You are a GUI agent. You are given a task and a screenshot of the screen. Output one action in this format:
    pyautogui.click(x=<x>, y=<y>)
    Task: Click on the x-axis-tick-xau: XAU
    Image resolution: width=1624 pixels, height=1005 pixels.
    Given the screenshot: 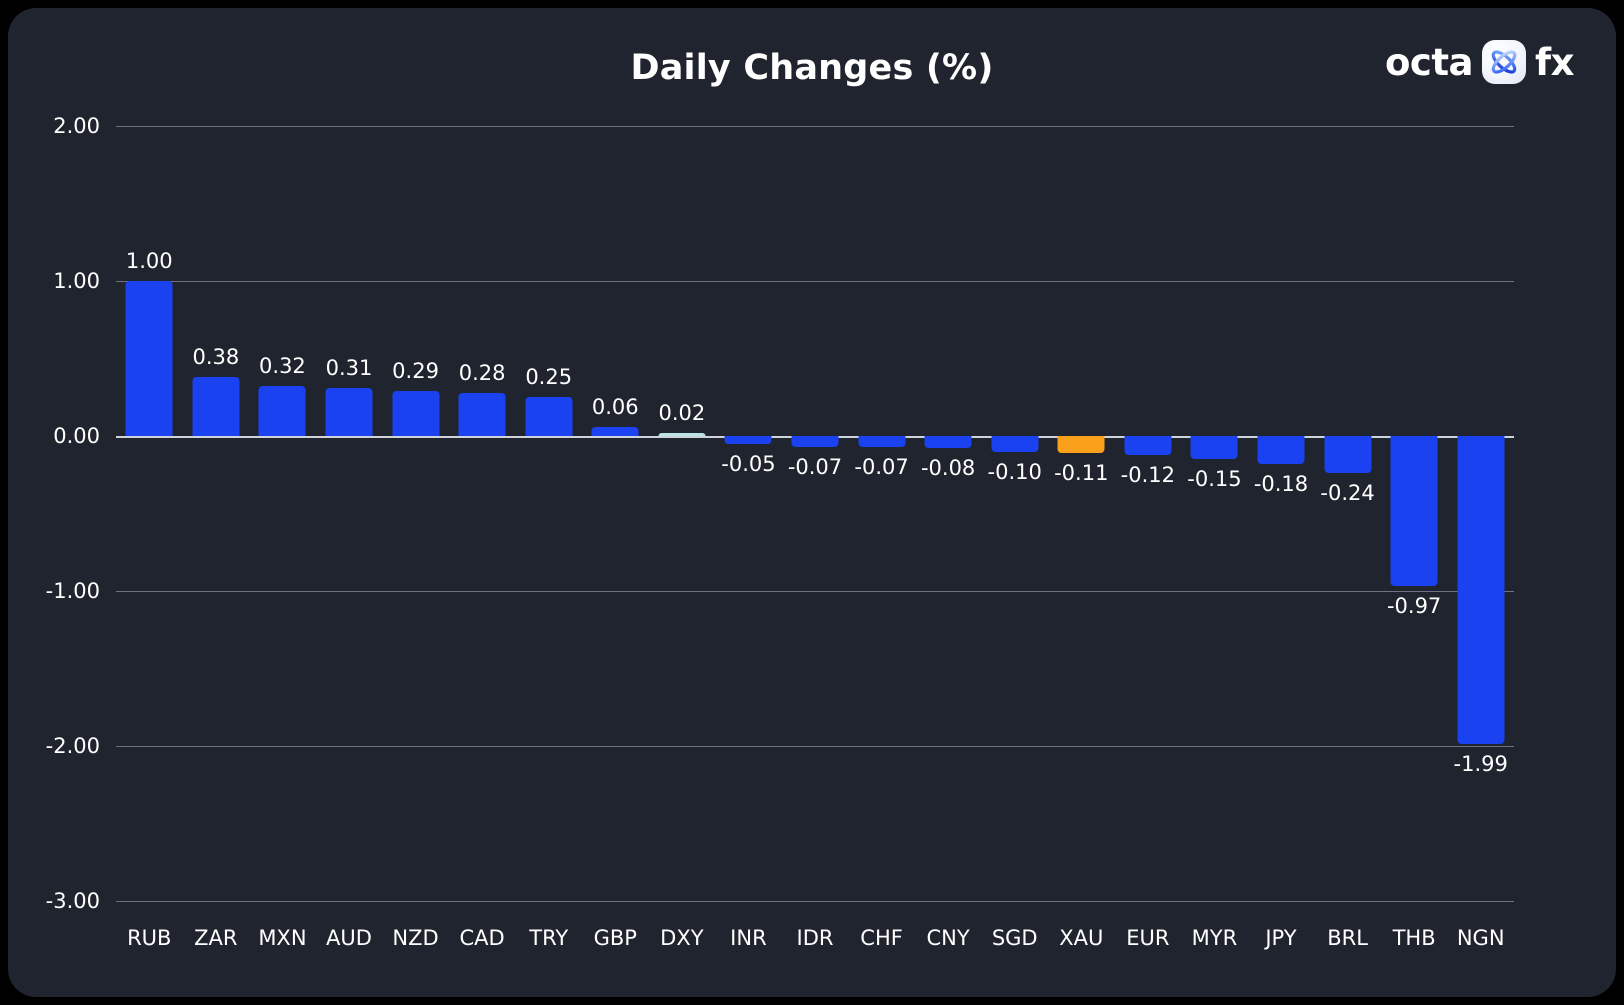 What is the action you would take?
    pyautogui.click(x=1081, y=938)
    